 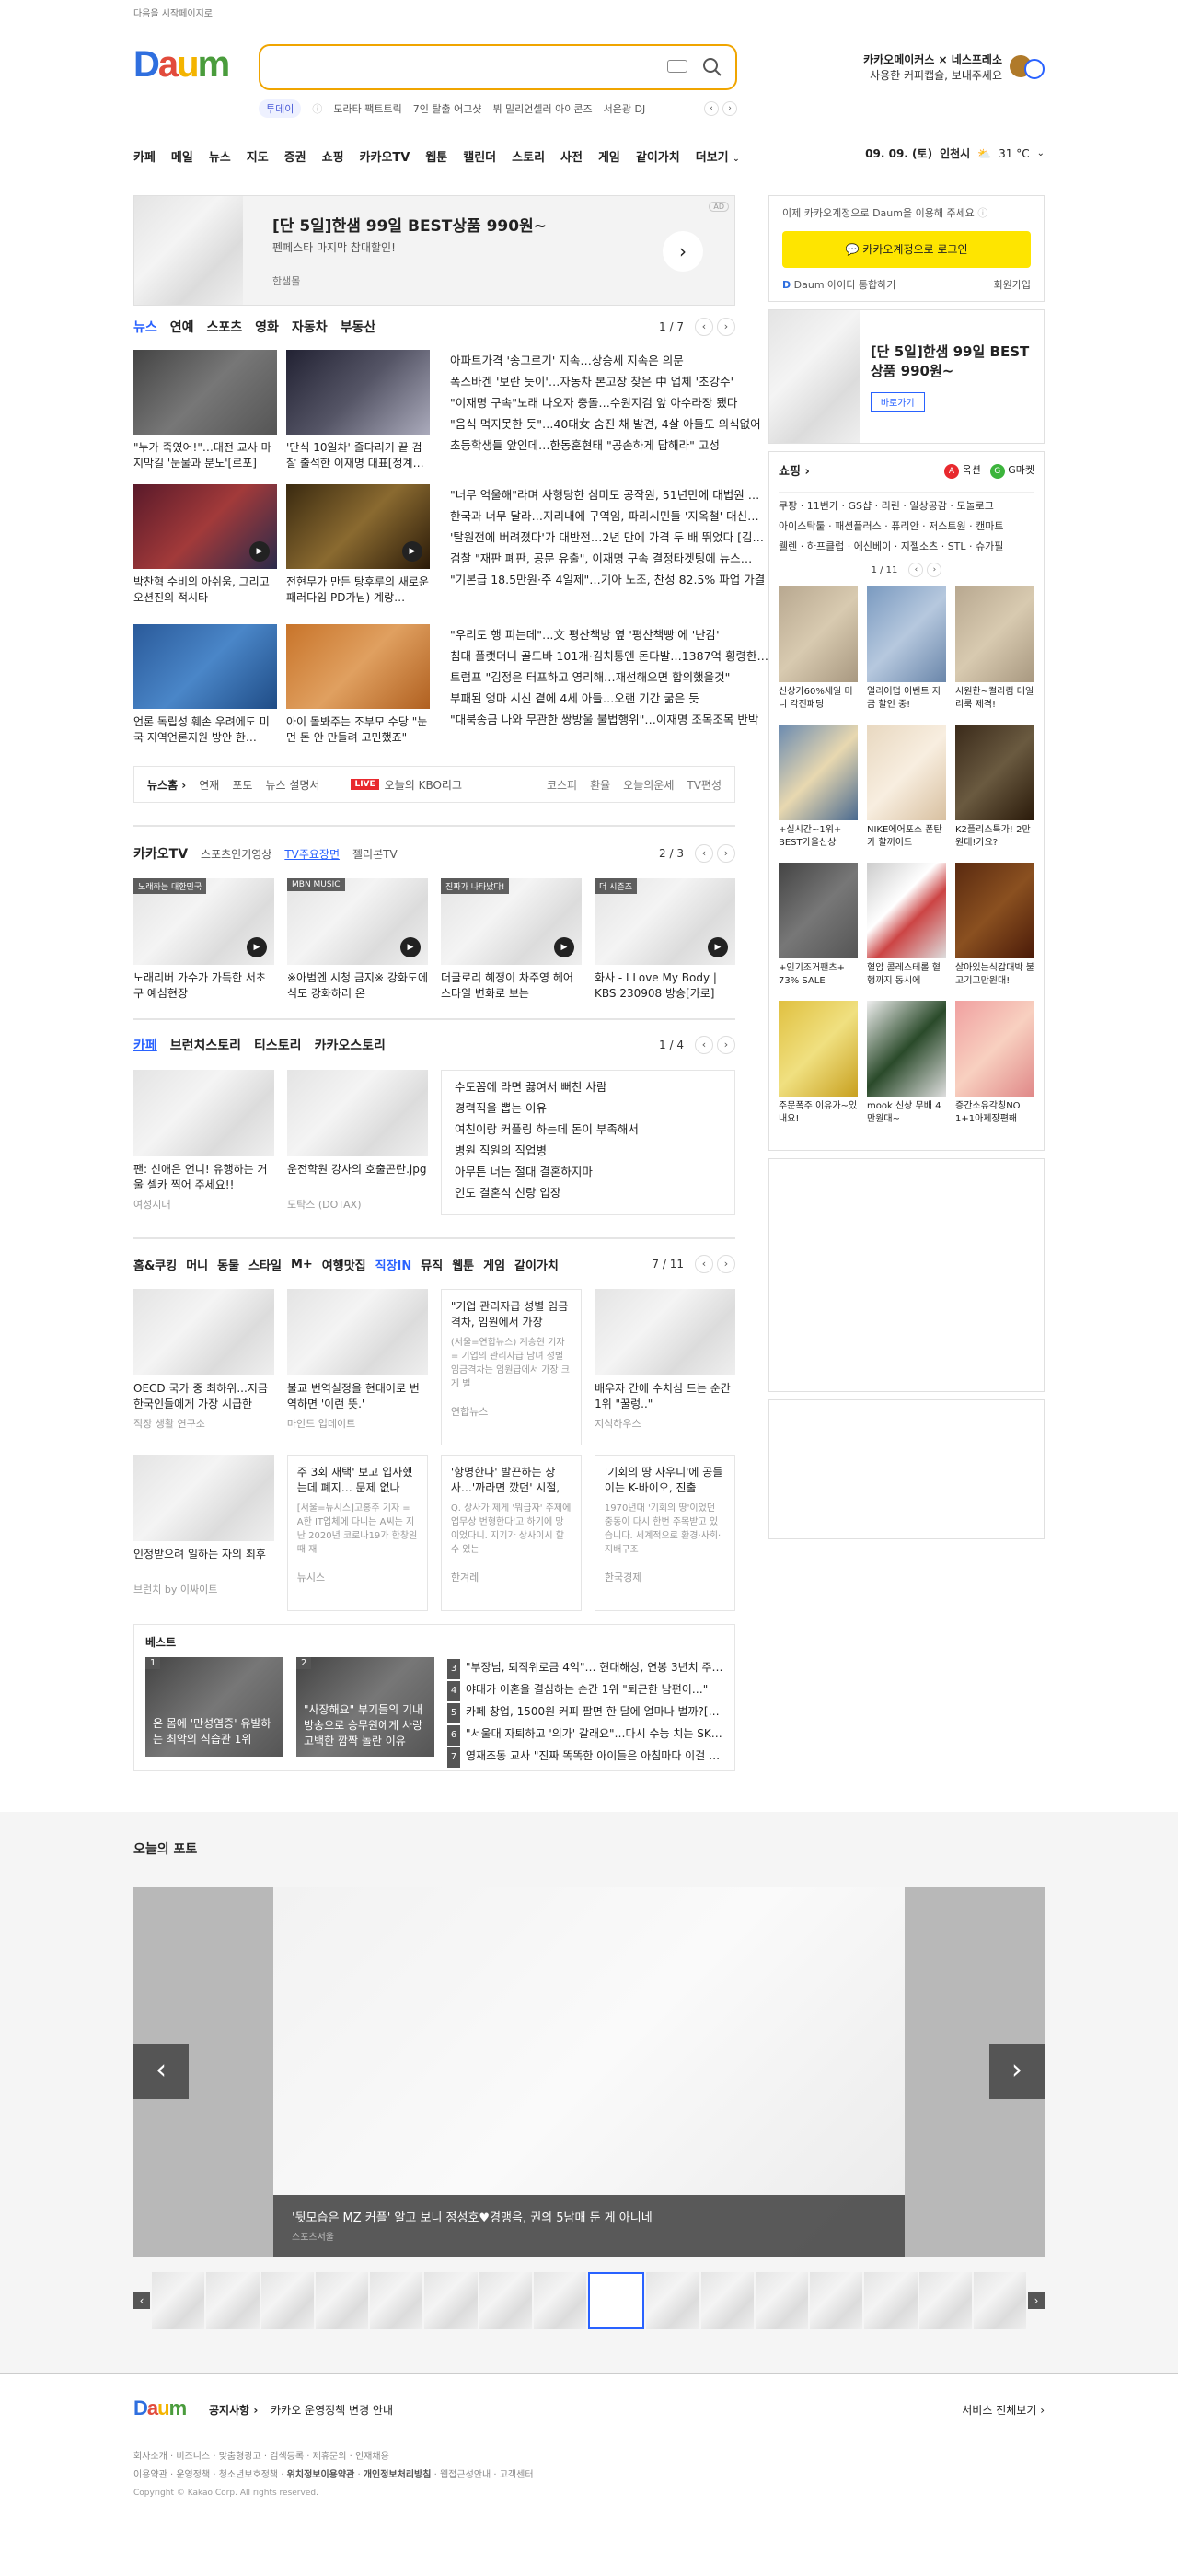 I want to click on news-footer-link: 오늘의운세, so click(x=648, y=785).